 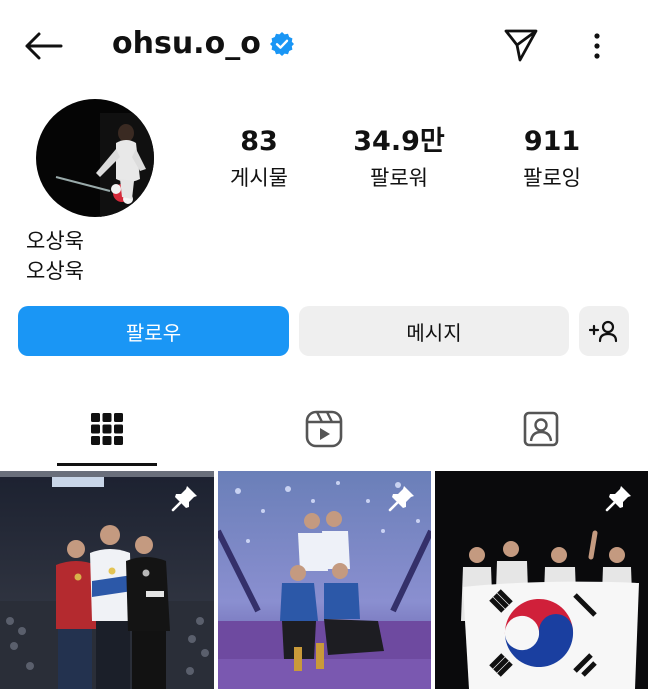 I want to click on following-label: 팔로잉, so click(x=552, y=178).